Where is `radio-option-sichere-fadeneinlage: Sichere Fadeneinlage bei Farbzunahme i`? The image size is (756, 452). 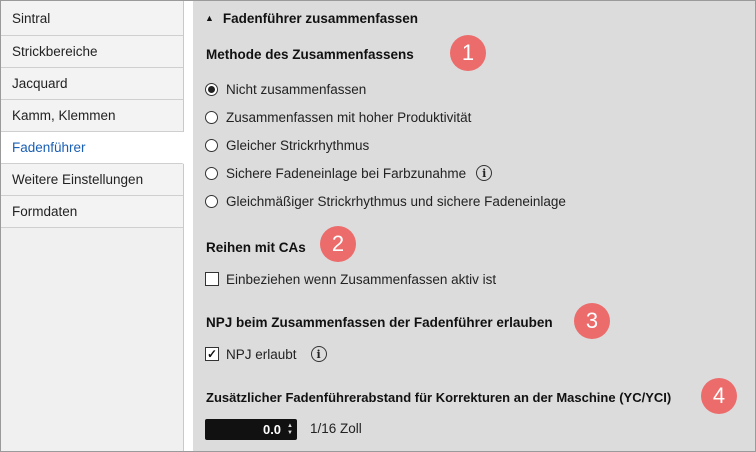 radio-option-sichere-fadeneinlage: Sichere Fadeneinlage bei Farbzunahme i is located at coordinates (349, 173).